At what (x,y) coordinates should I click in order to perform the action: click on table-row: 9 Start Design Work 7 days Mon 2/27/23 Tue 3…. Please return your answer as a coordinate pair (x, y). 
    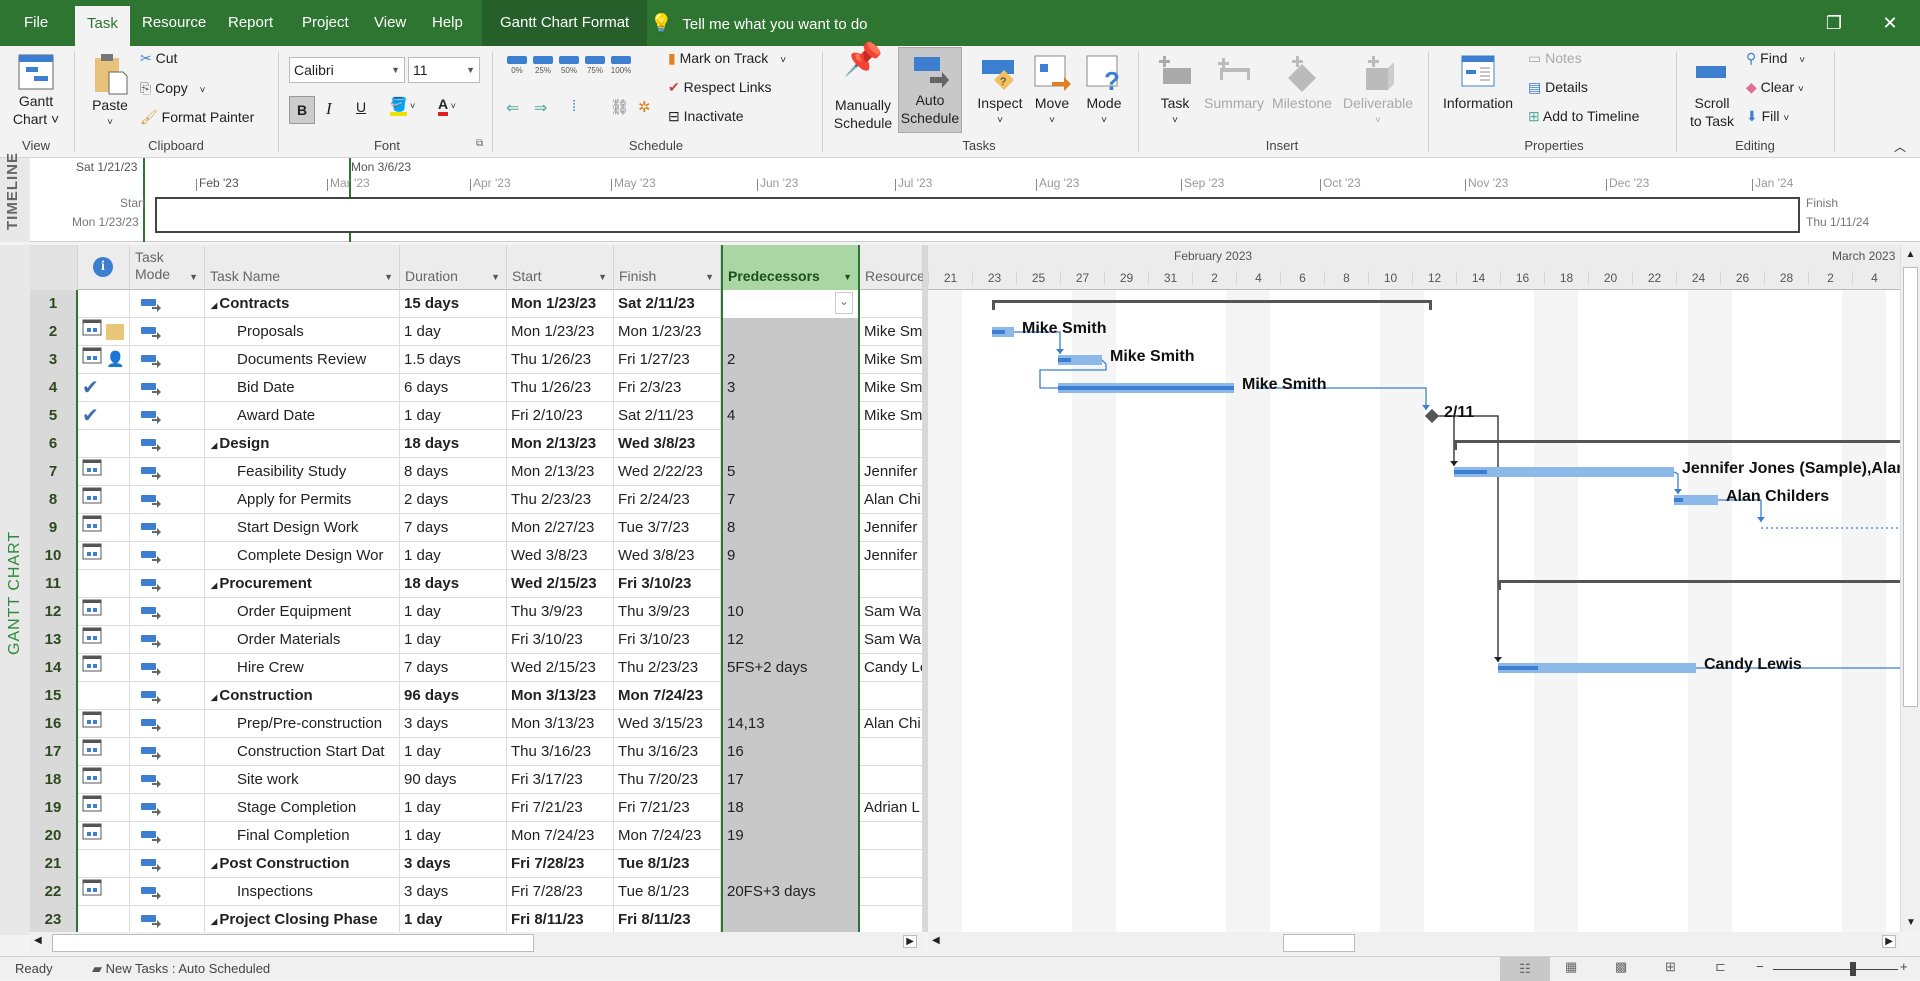
    Looking at the image, I should click on (476, 528).